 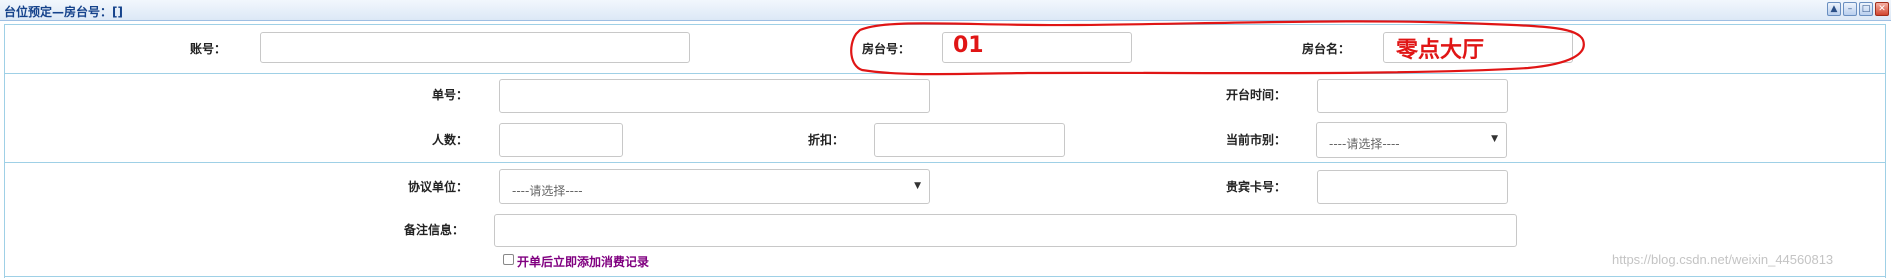 What do you see at coordinates (547, 191) in the screenshot?
I see `agreement-unit-select-value: ----请选择----` at bounding box center [547, 191].